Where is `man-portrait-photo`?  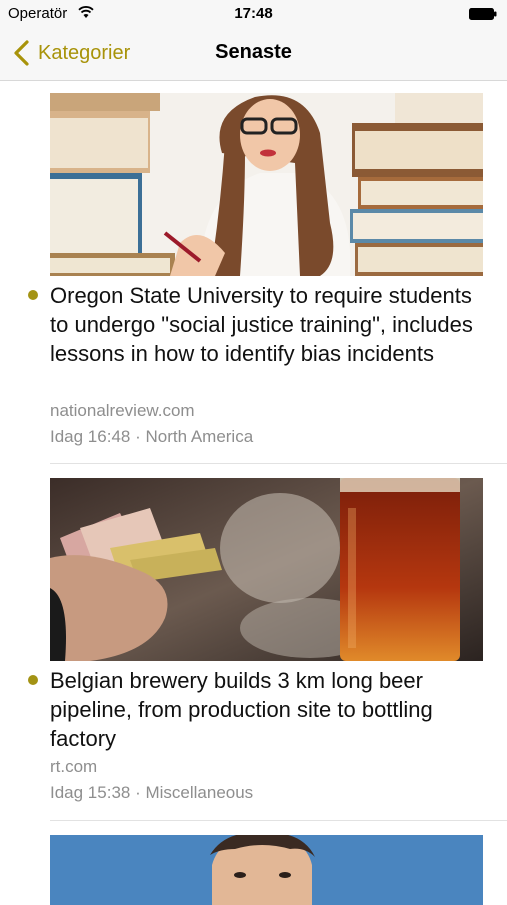
man-portrait-photo is located at coordinates (266, 870).